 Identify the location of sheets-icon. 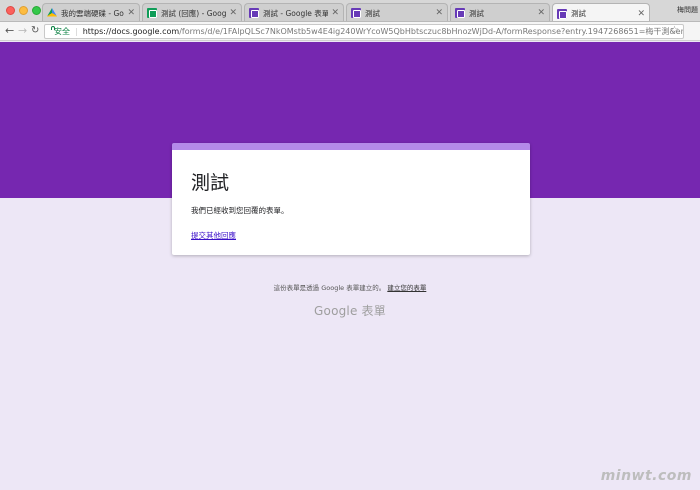
(152, 13).